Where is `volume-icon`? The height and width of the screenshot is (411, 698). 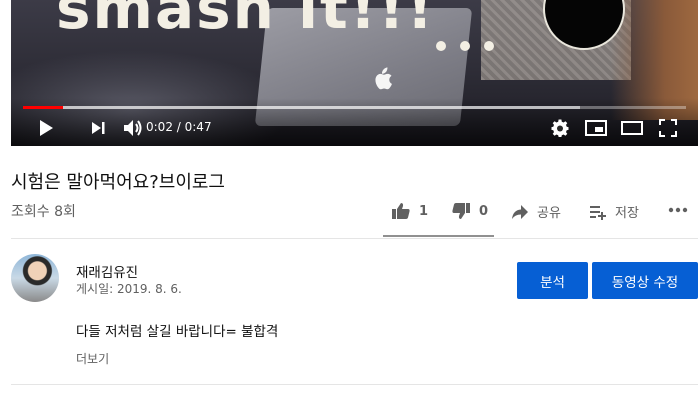 volume-icon is located at coordinates (133, 128).